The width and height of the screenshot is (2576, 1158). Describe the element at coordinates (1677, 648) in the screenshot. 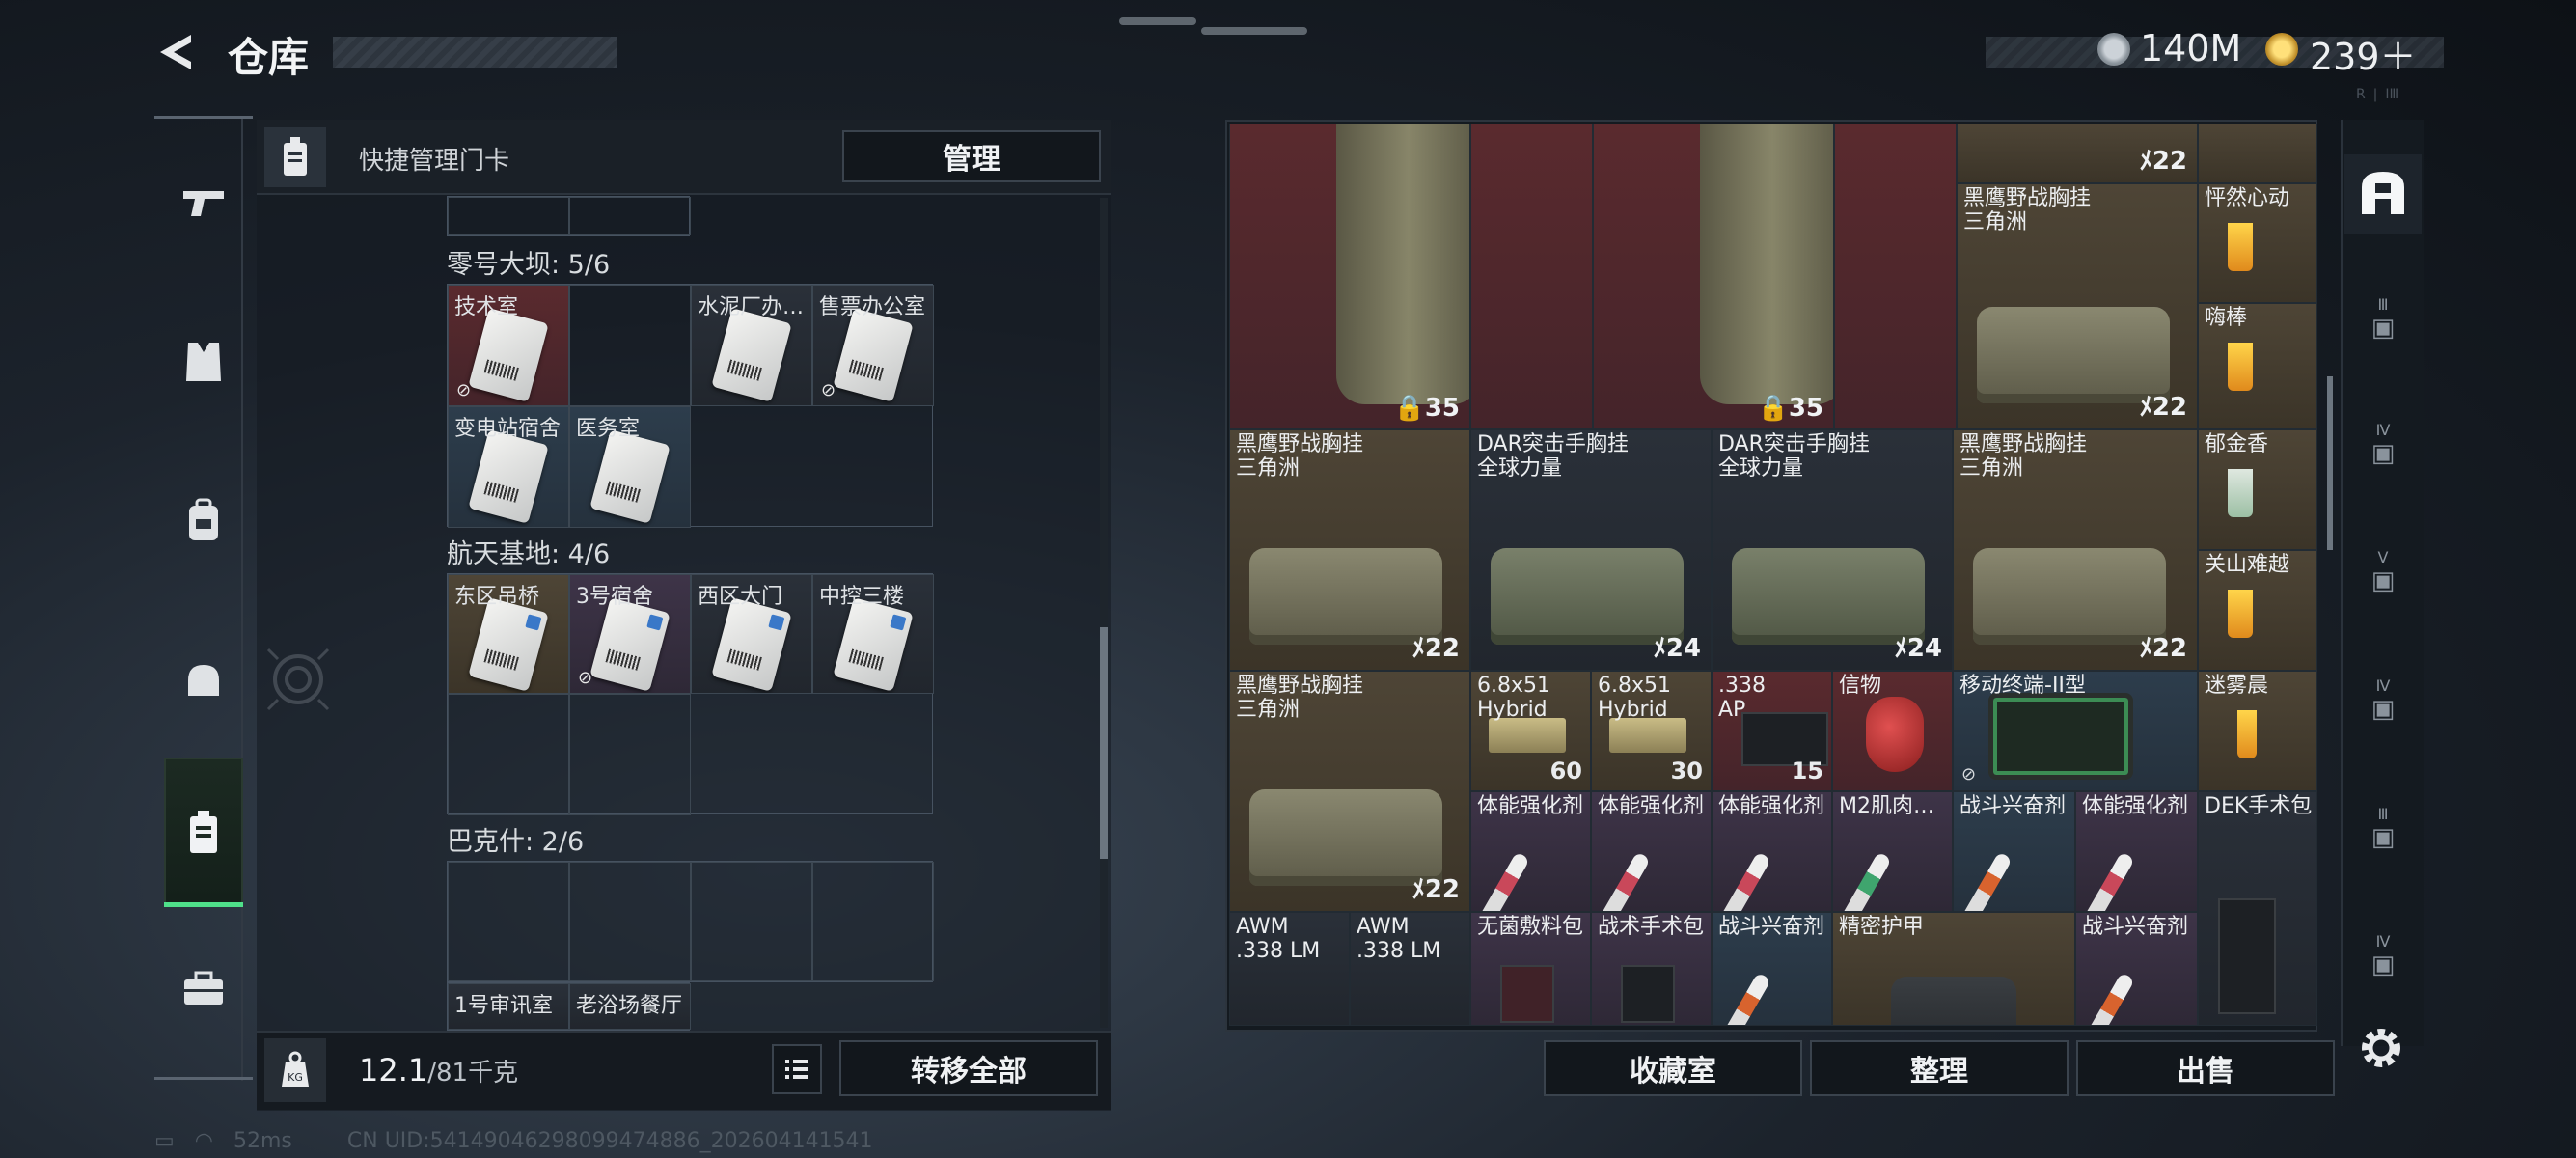

I see `item-count: ﾒ24` at that location.